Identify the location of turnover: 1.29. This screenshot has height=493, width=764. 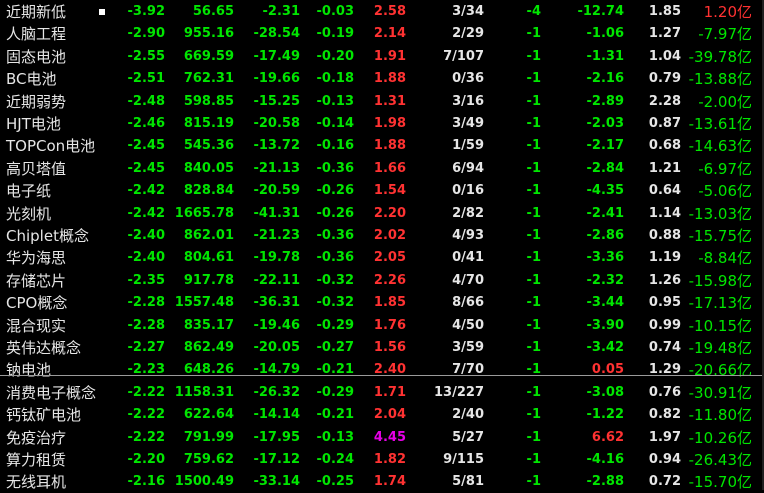
(664, 370).